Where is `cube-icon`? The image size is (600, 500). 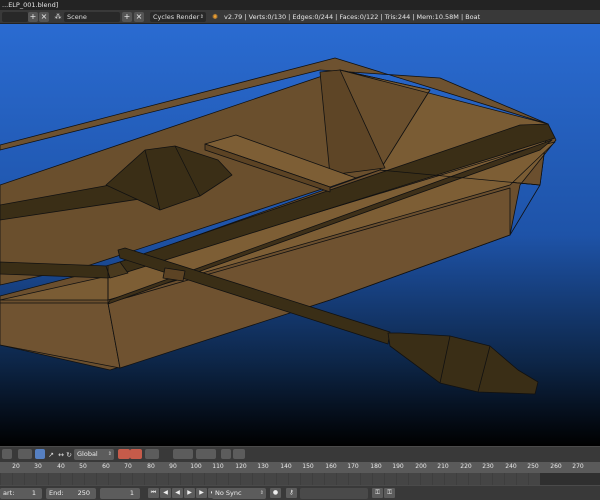 cube-icon is located at coordinates (7, 454).